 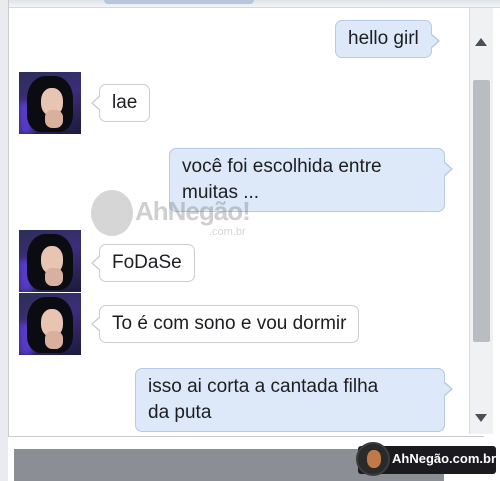 I want to click on message-outgoing: isso ai corta a cantada filha da puta, so click(x=294, y=400).